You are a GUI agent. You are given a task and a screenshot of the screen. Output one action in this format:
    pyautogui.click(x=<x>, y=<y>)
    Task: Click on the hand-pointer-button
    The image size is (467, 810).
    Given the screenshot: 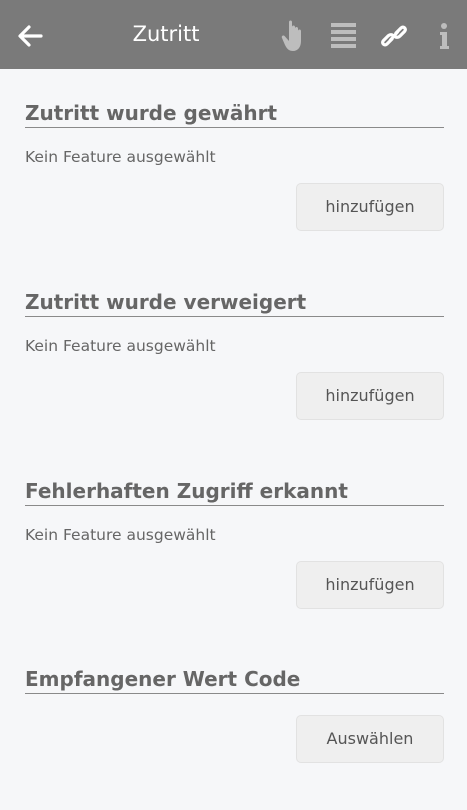 What is the action you would take?
    pyautogui.click(x=295, y=36)
    